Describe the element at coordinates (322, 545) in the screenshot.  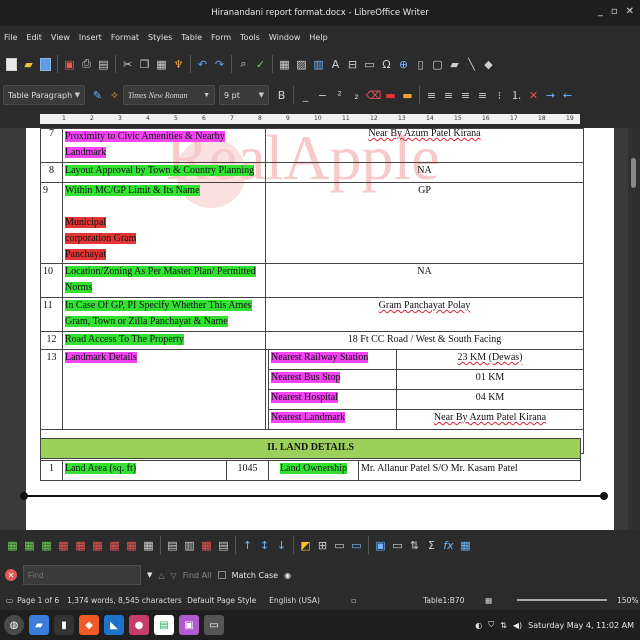
I see `borders-icon: ⊞` at that location.